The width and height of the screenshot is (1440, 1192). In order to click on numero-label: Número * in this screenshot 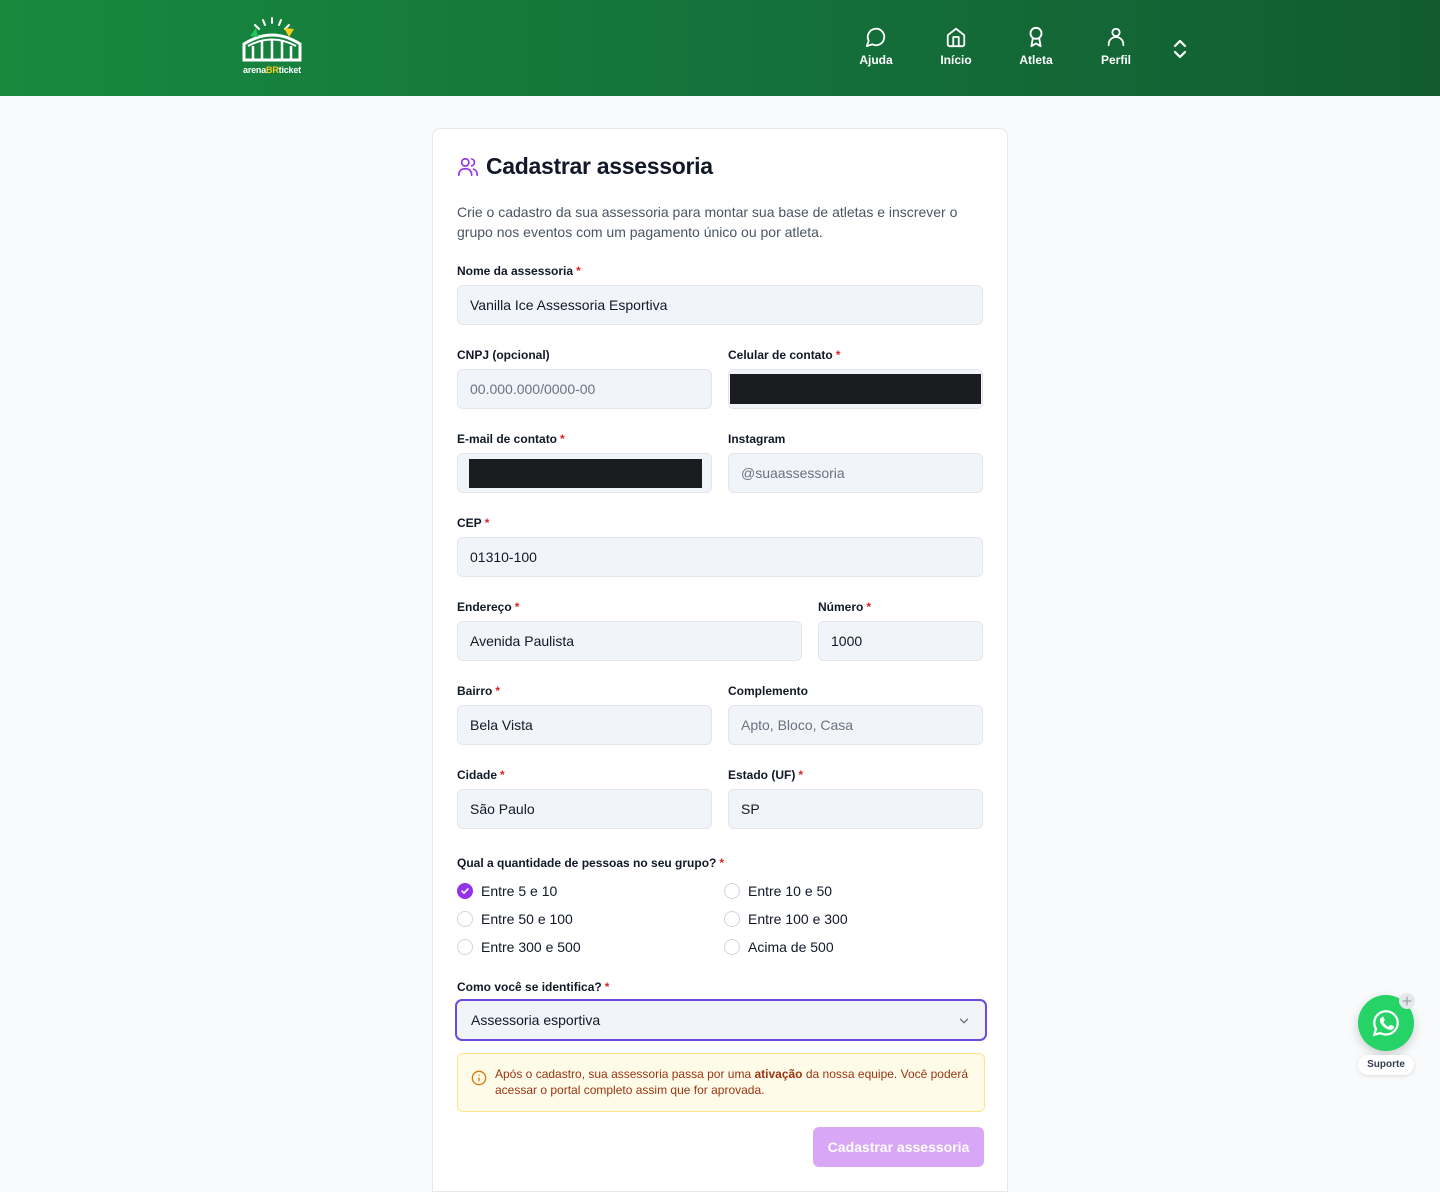, I will do `click(845, 607)`.